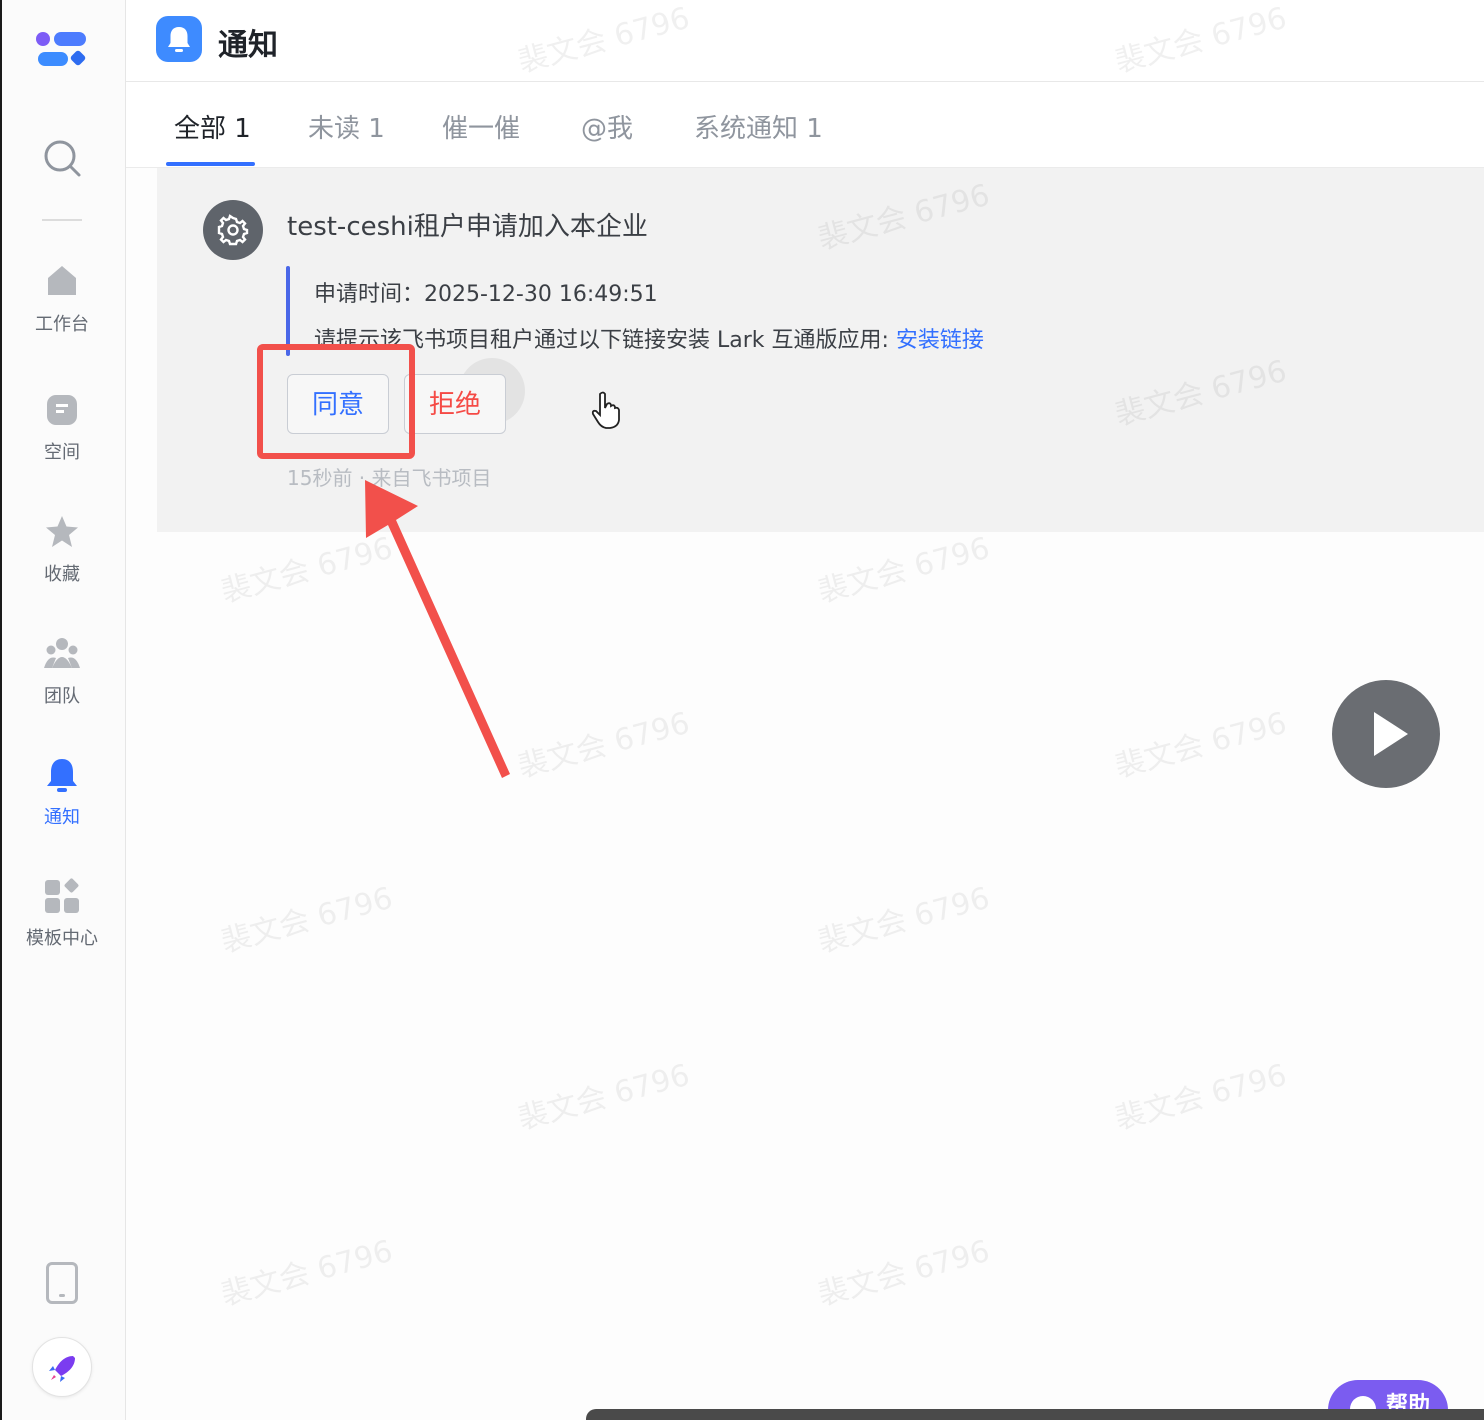  What do you see at coordinates (62, 802) in the screenshot?
I see `sidebar-item-notifications: 通知` at bounding box center [62, 802].